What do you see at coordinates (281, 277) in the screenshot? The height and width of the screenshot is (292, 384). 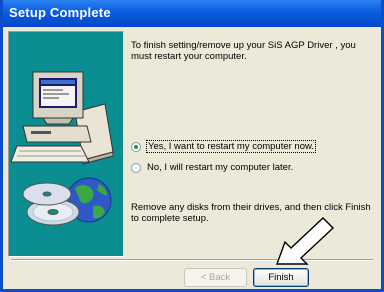 I see `finish-button: Finish` at bounding box center [281, 277].